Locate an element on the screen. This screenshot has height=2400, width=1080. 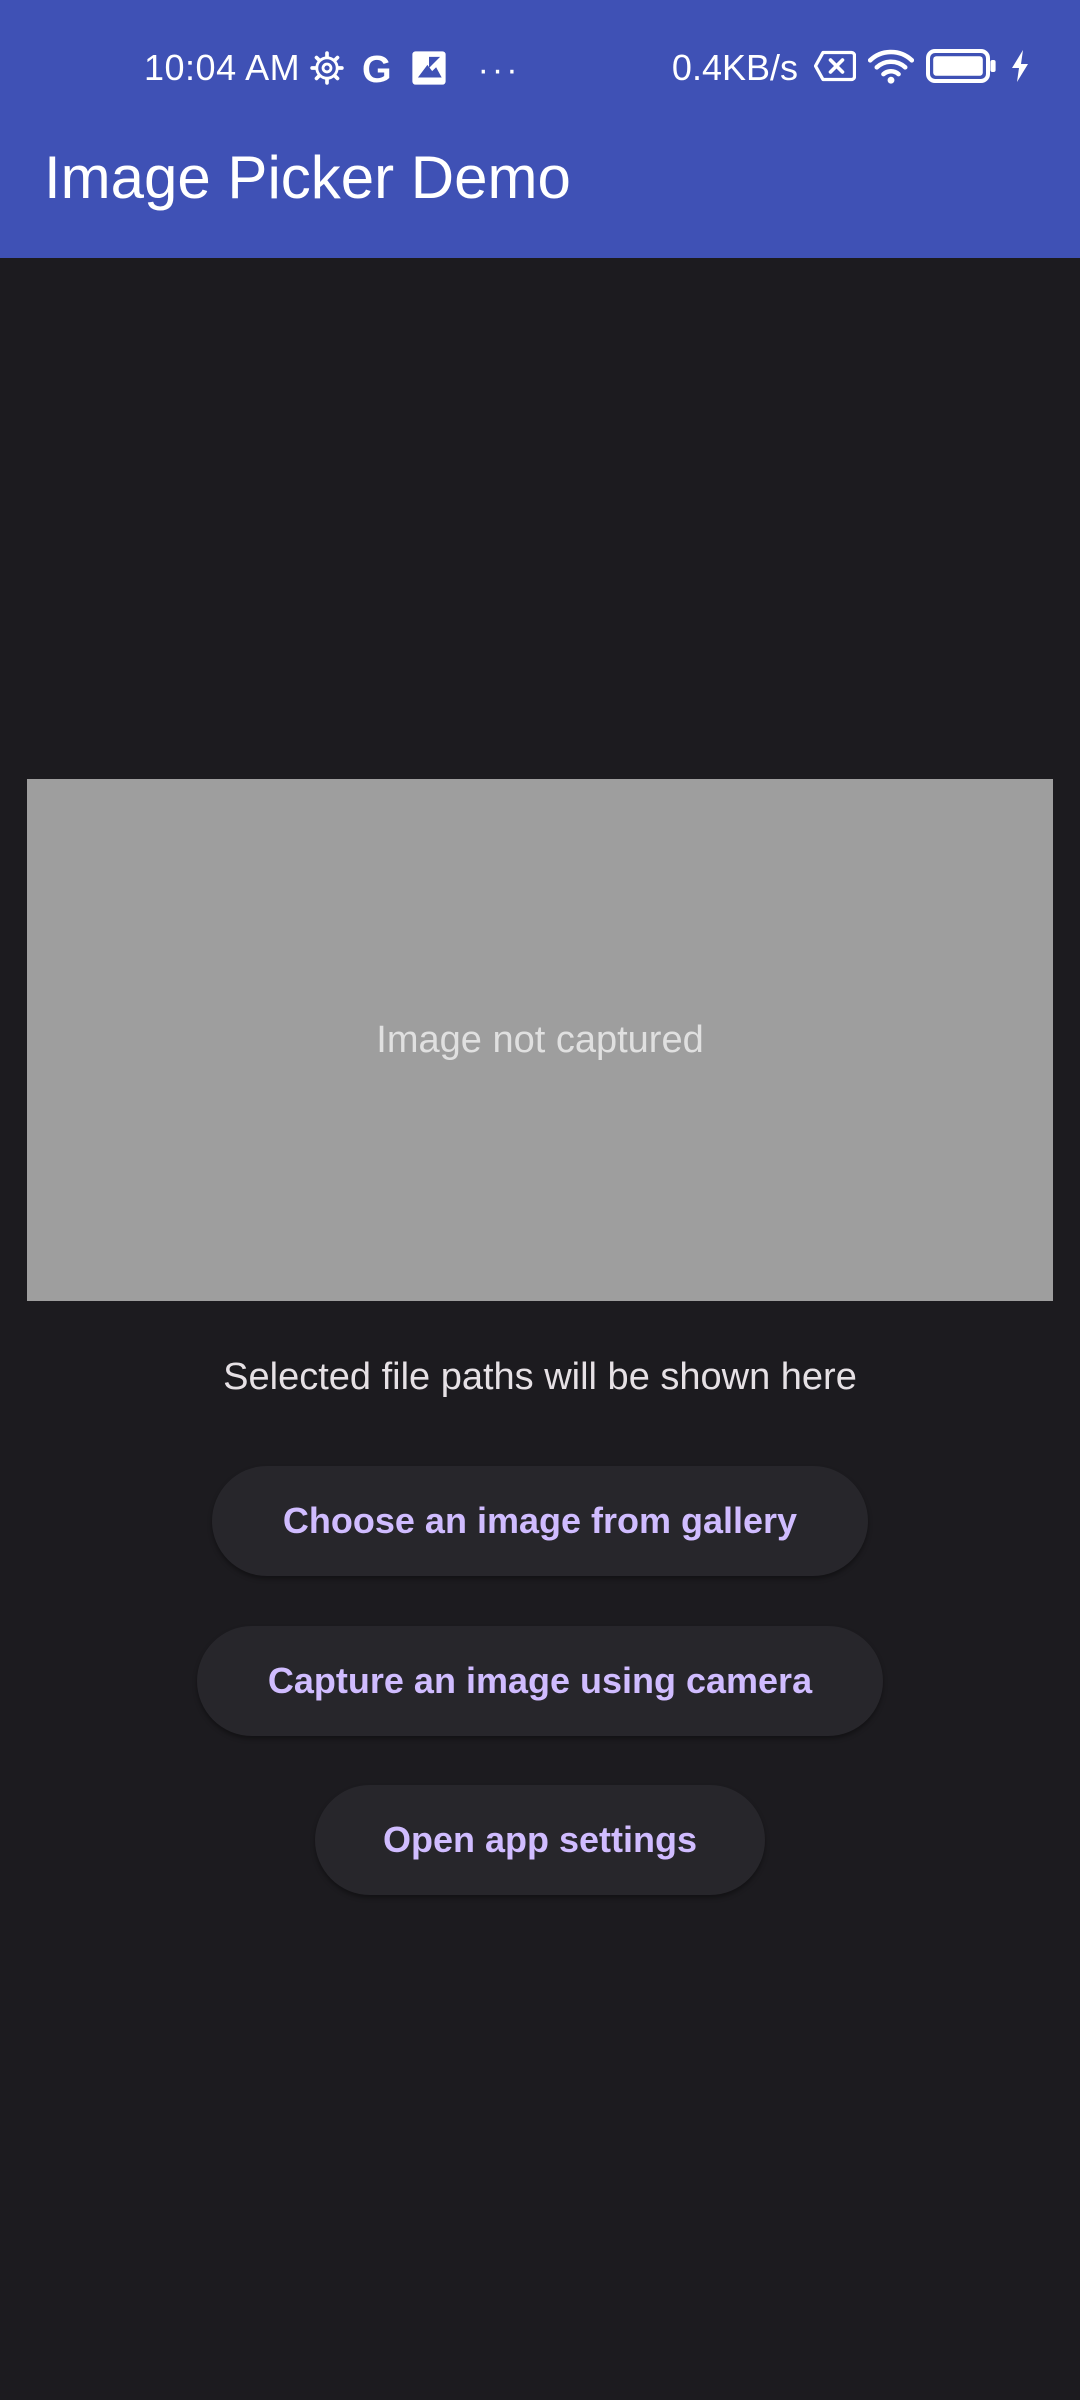
choose-from-gallery-label: Choose an image from gallery is located at coordinates (540, 1520).